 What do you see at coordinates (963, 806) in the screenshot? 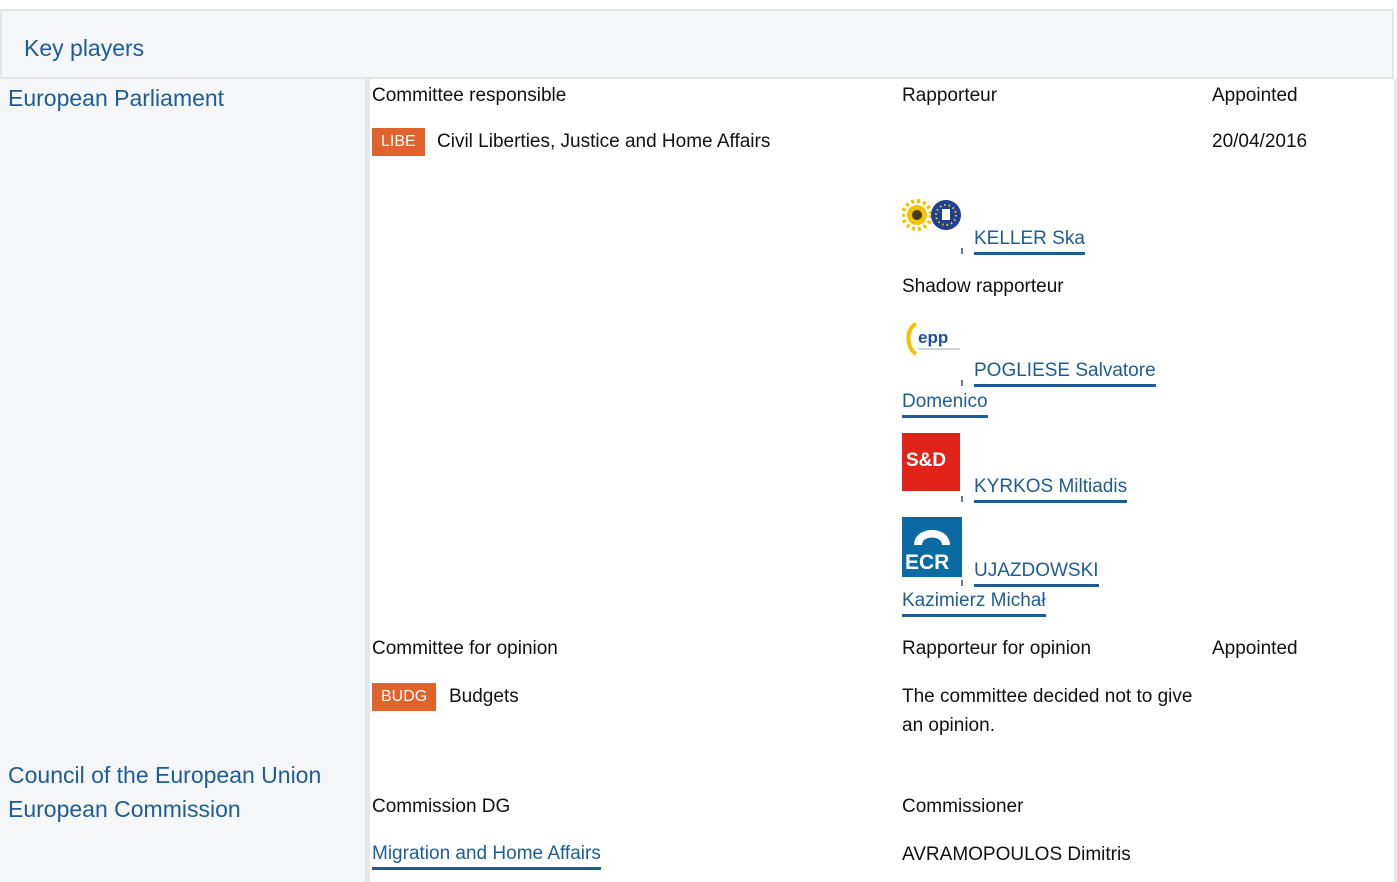
I see `col-commissioner: Commissioner` at bounding box center [963, 806].